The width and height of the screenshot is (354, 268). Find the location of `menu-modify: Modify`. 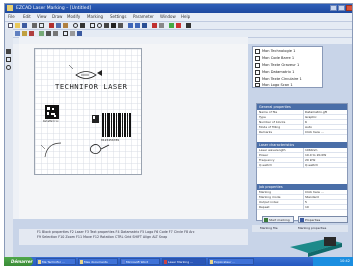

menu-modify: Modify is located at coordinates (73, 17).